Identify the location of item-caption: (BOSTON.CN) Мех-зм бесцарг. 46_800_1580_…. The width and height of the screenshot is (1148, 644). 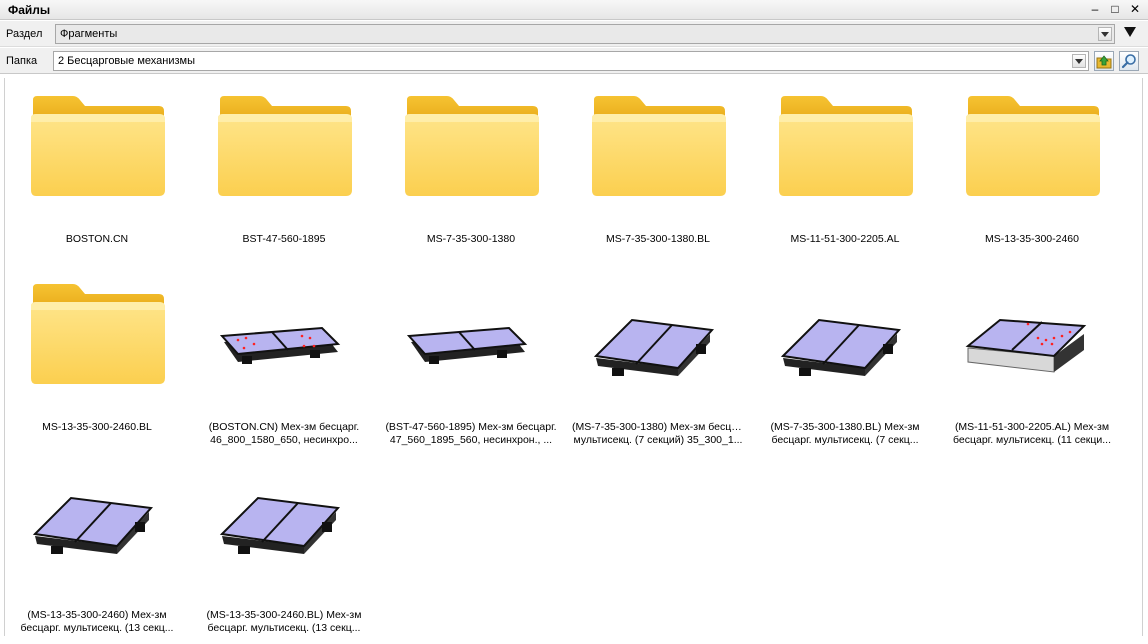
(284, 434).